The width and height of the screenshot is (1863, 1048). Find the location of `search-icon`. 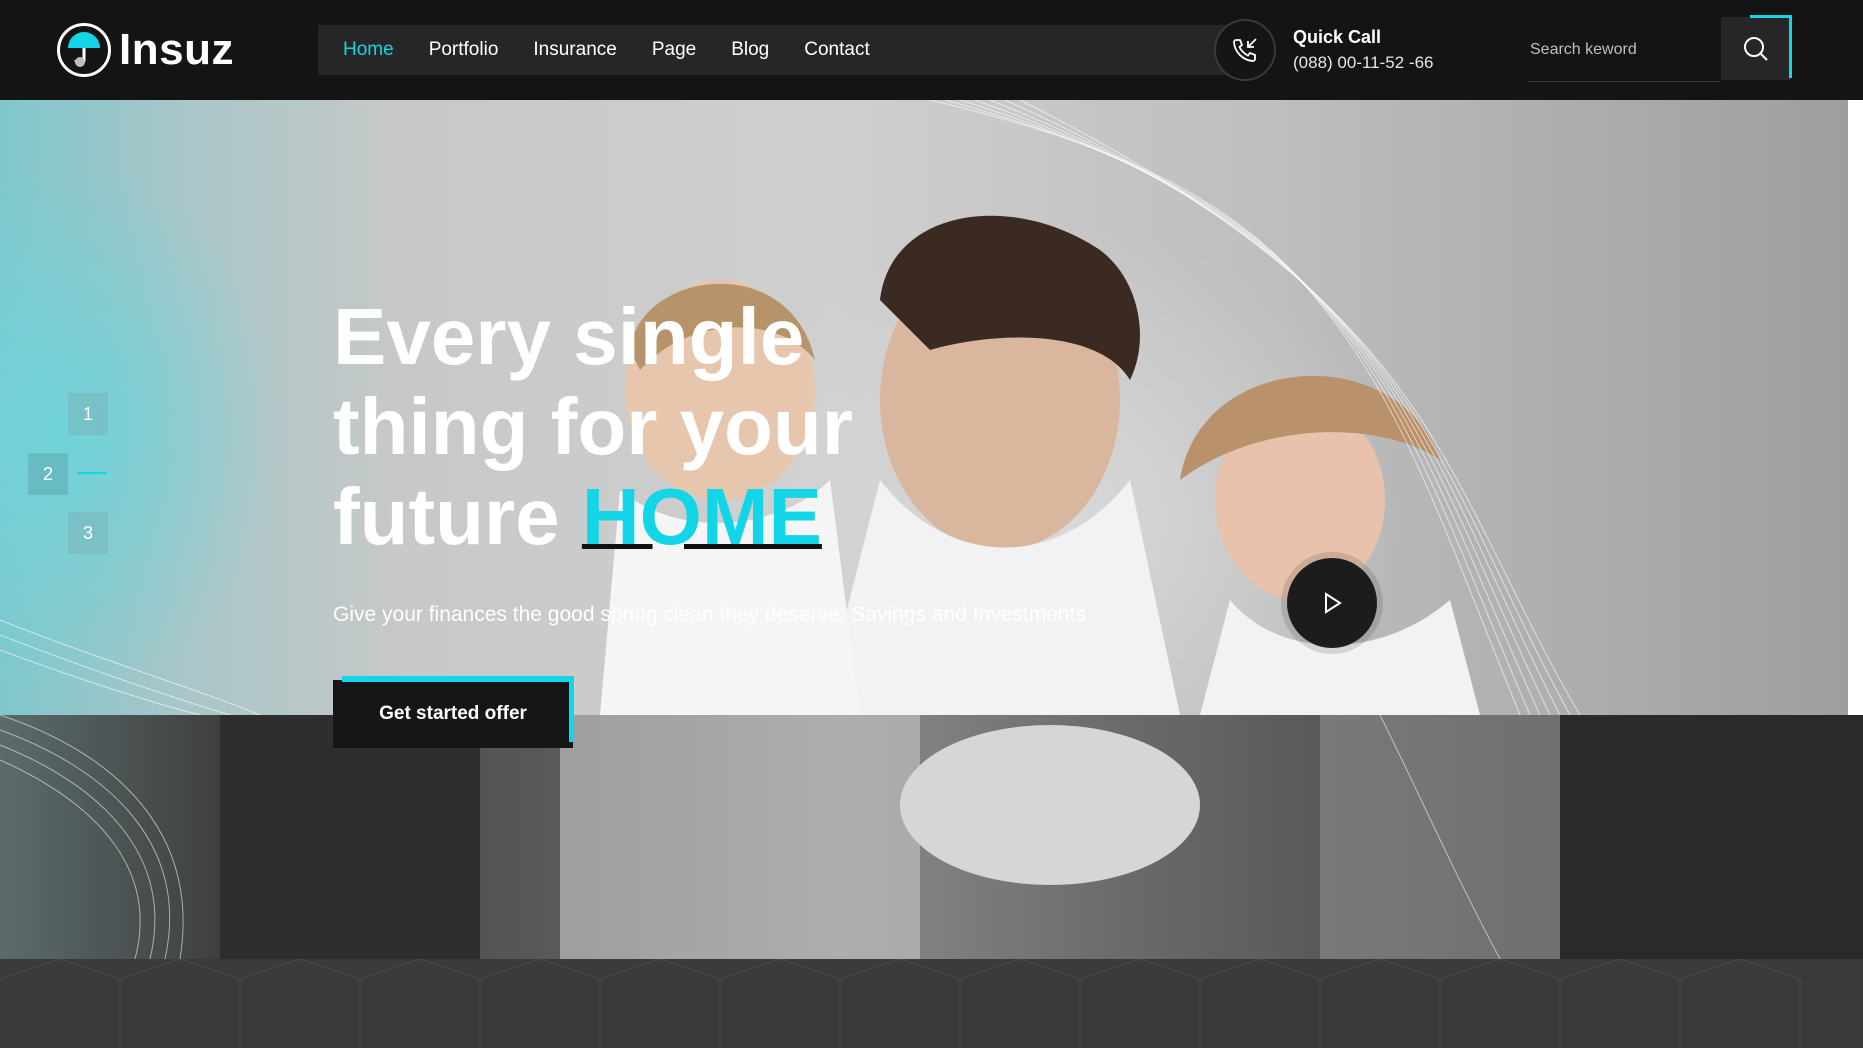

search-icon is located at coordinates (1756, 48).